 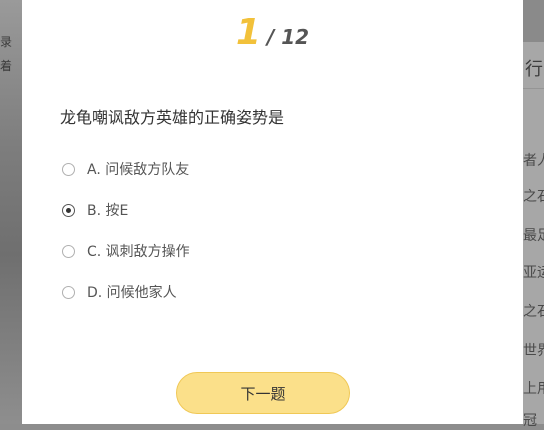 I want to click on next-question-button: 下一题, so click(x=263, y=393).